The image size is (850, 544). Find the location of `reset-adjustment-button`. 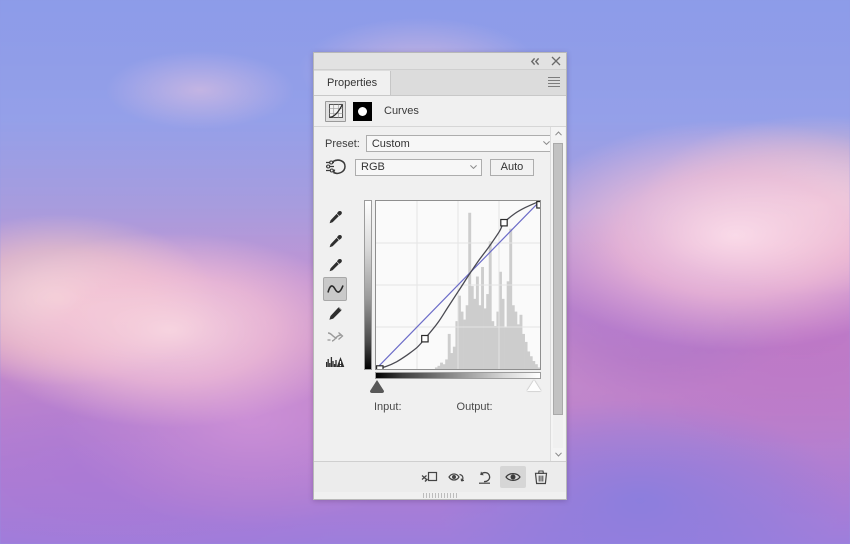

reset-adjustment-button is located at coordinates (485, 477).